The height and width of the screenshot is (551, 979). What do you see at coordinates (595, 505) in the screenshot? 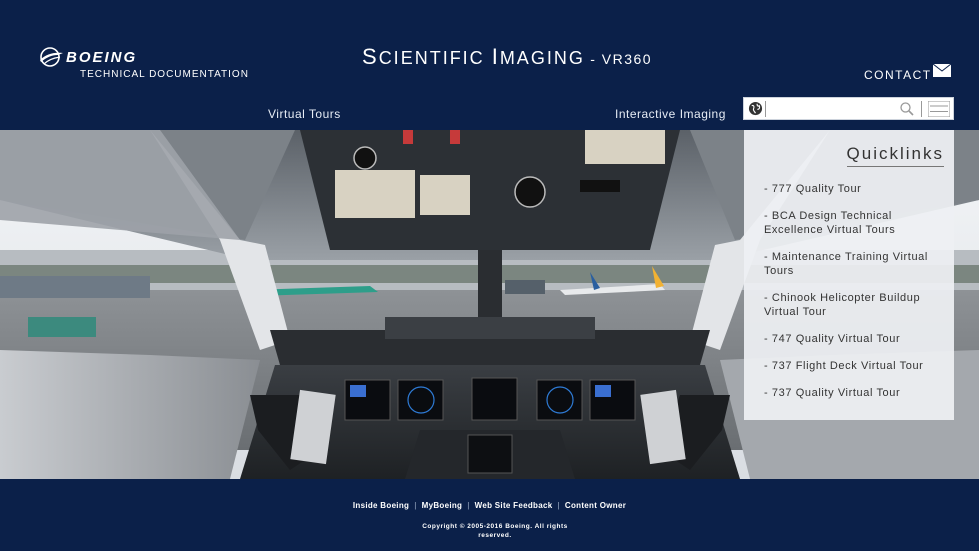
I see `footer-link-content-owner: Content Owner` at bounding box center [595, 505].